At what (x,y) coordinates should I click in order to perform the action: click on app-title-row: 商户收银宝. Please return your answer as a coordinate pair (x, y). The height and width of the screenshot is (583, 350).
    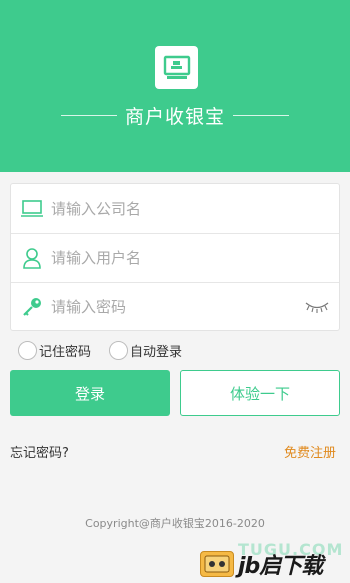
    Looking at the image, I should click on (175, 115).